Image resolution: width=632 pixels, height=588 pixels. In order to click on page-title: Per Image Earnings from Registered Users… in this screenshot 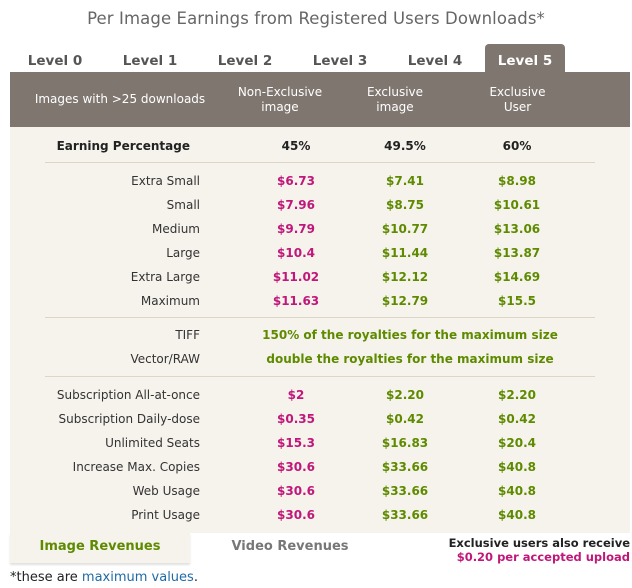, I will do `click(316, 18)`.